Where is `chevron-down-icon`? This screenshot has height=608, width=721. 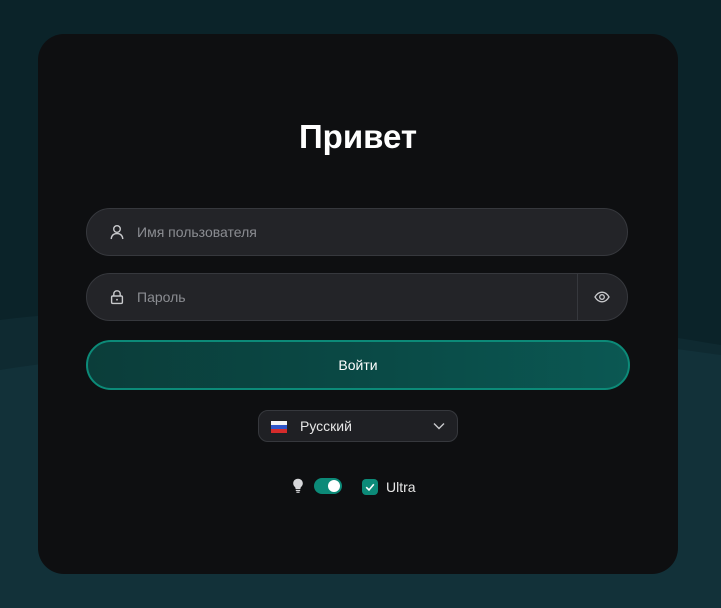 chevron-down-icon is located at coordinates (439, 426).